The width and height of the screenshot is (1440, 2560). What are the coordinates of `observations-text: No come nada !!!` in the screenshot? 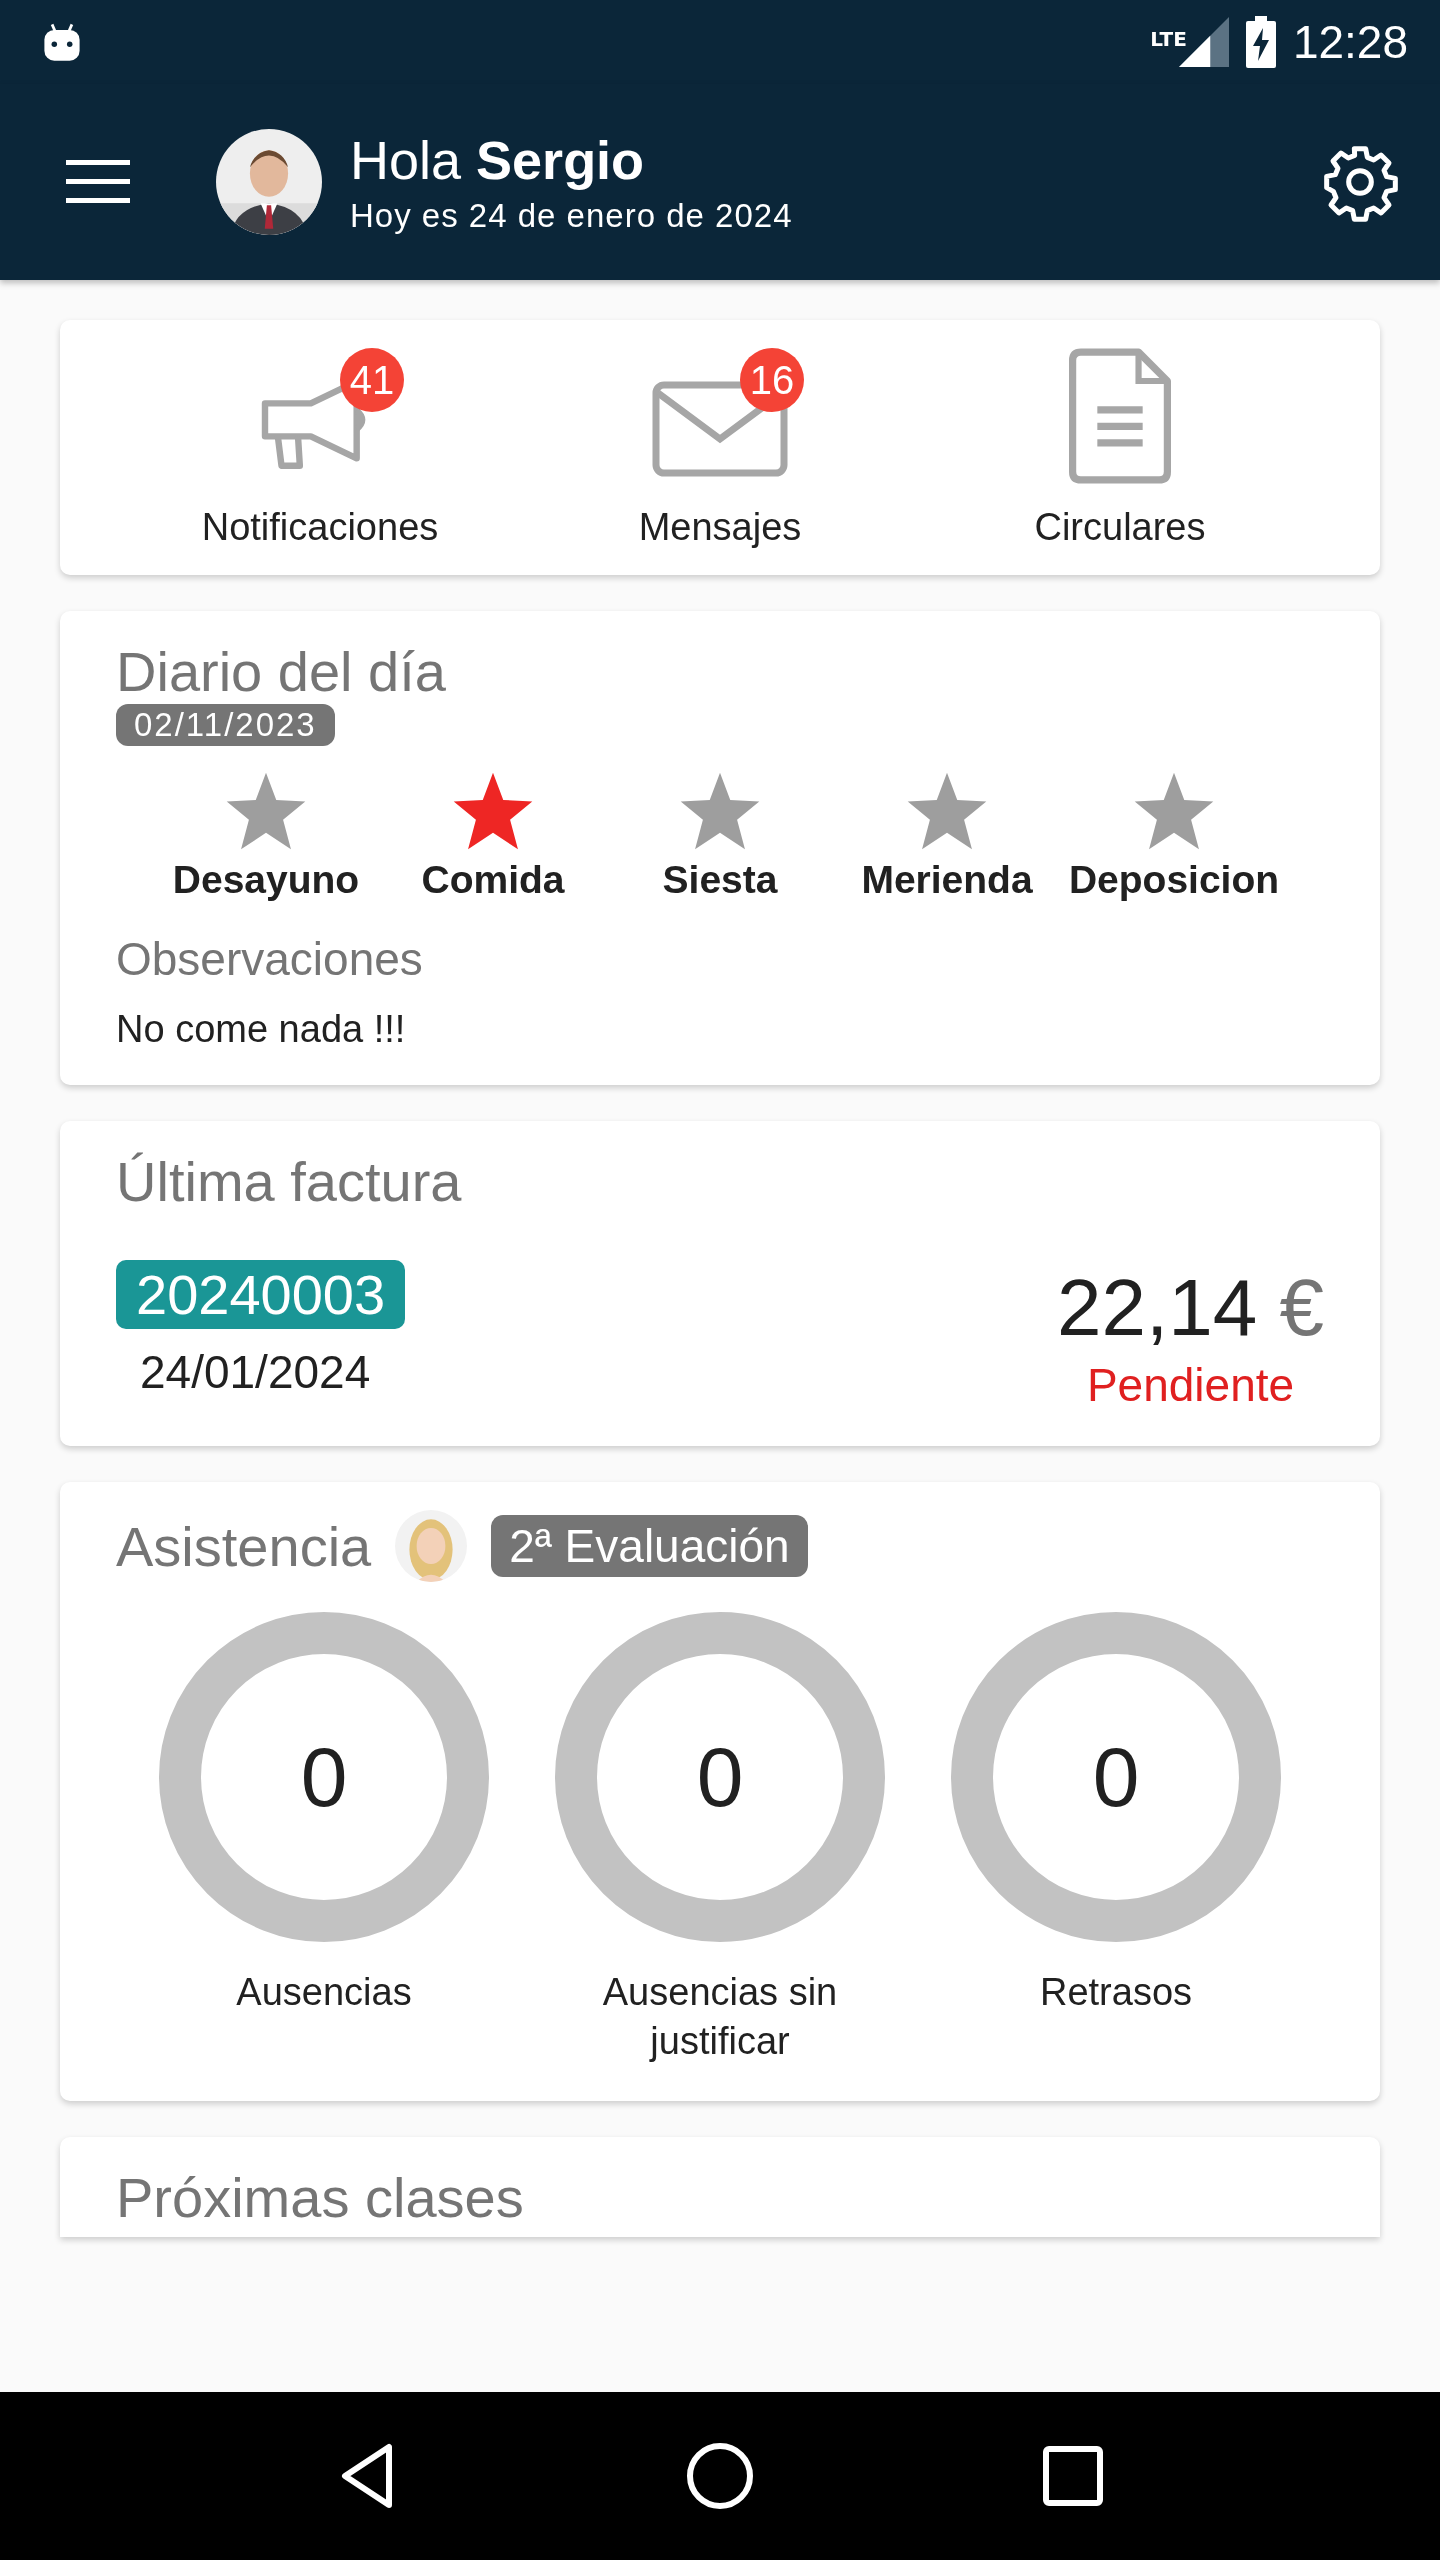 It's located at (261, 1029).